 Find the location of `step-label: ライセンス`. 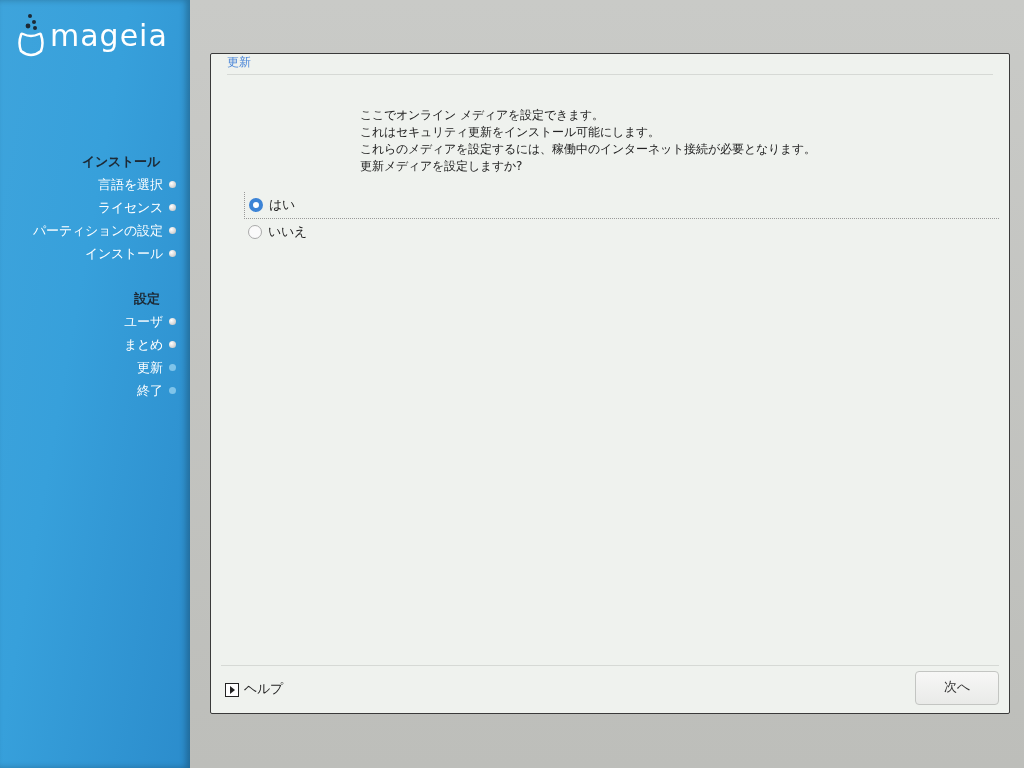

step-label: ライセンス is located at coordinates (130, 207).